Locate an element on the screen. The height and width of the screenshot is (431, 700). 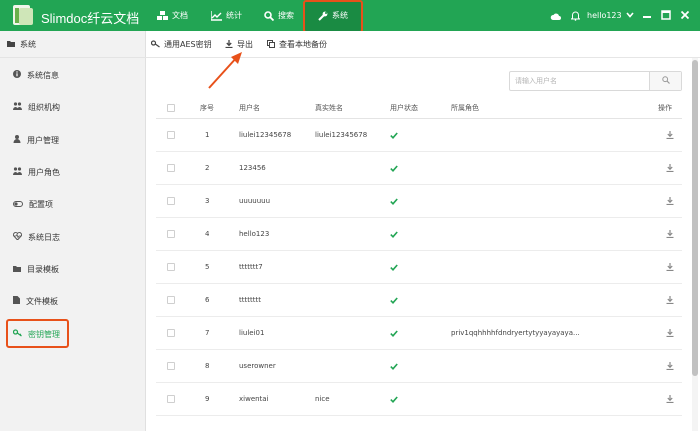
view-backup-button: 查看本地备份 is located at coordinates (297, 44).